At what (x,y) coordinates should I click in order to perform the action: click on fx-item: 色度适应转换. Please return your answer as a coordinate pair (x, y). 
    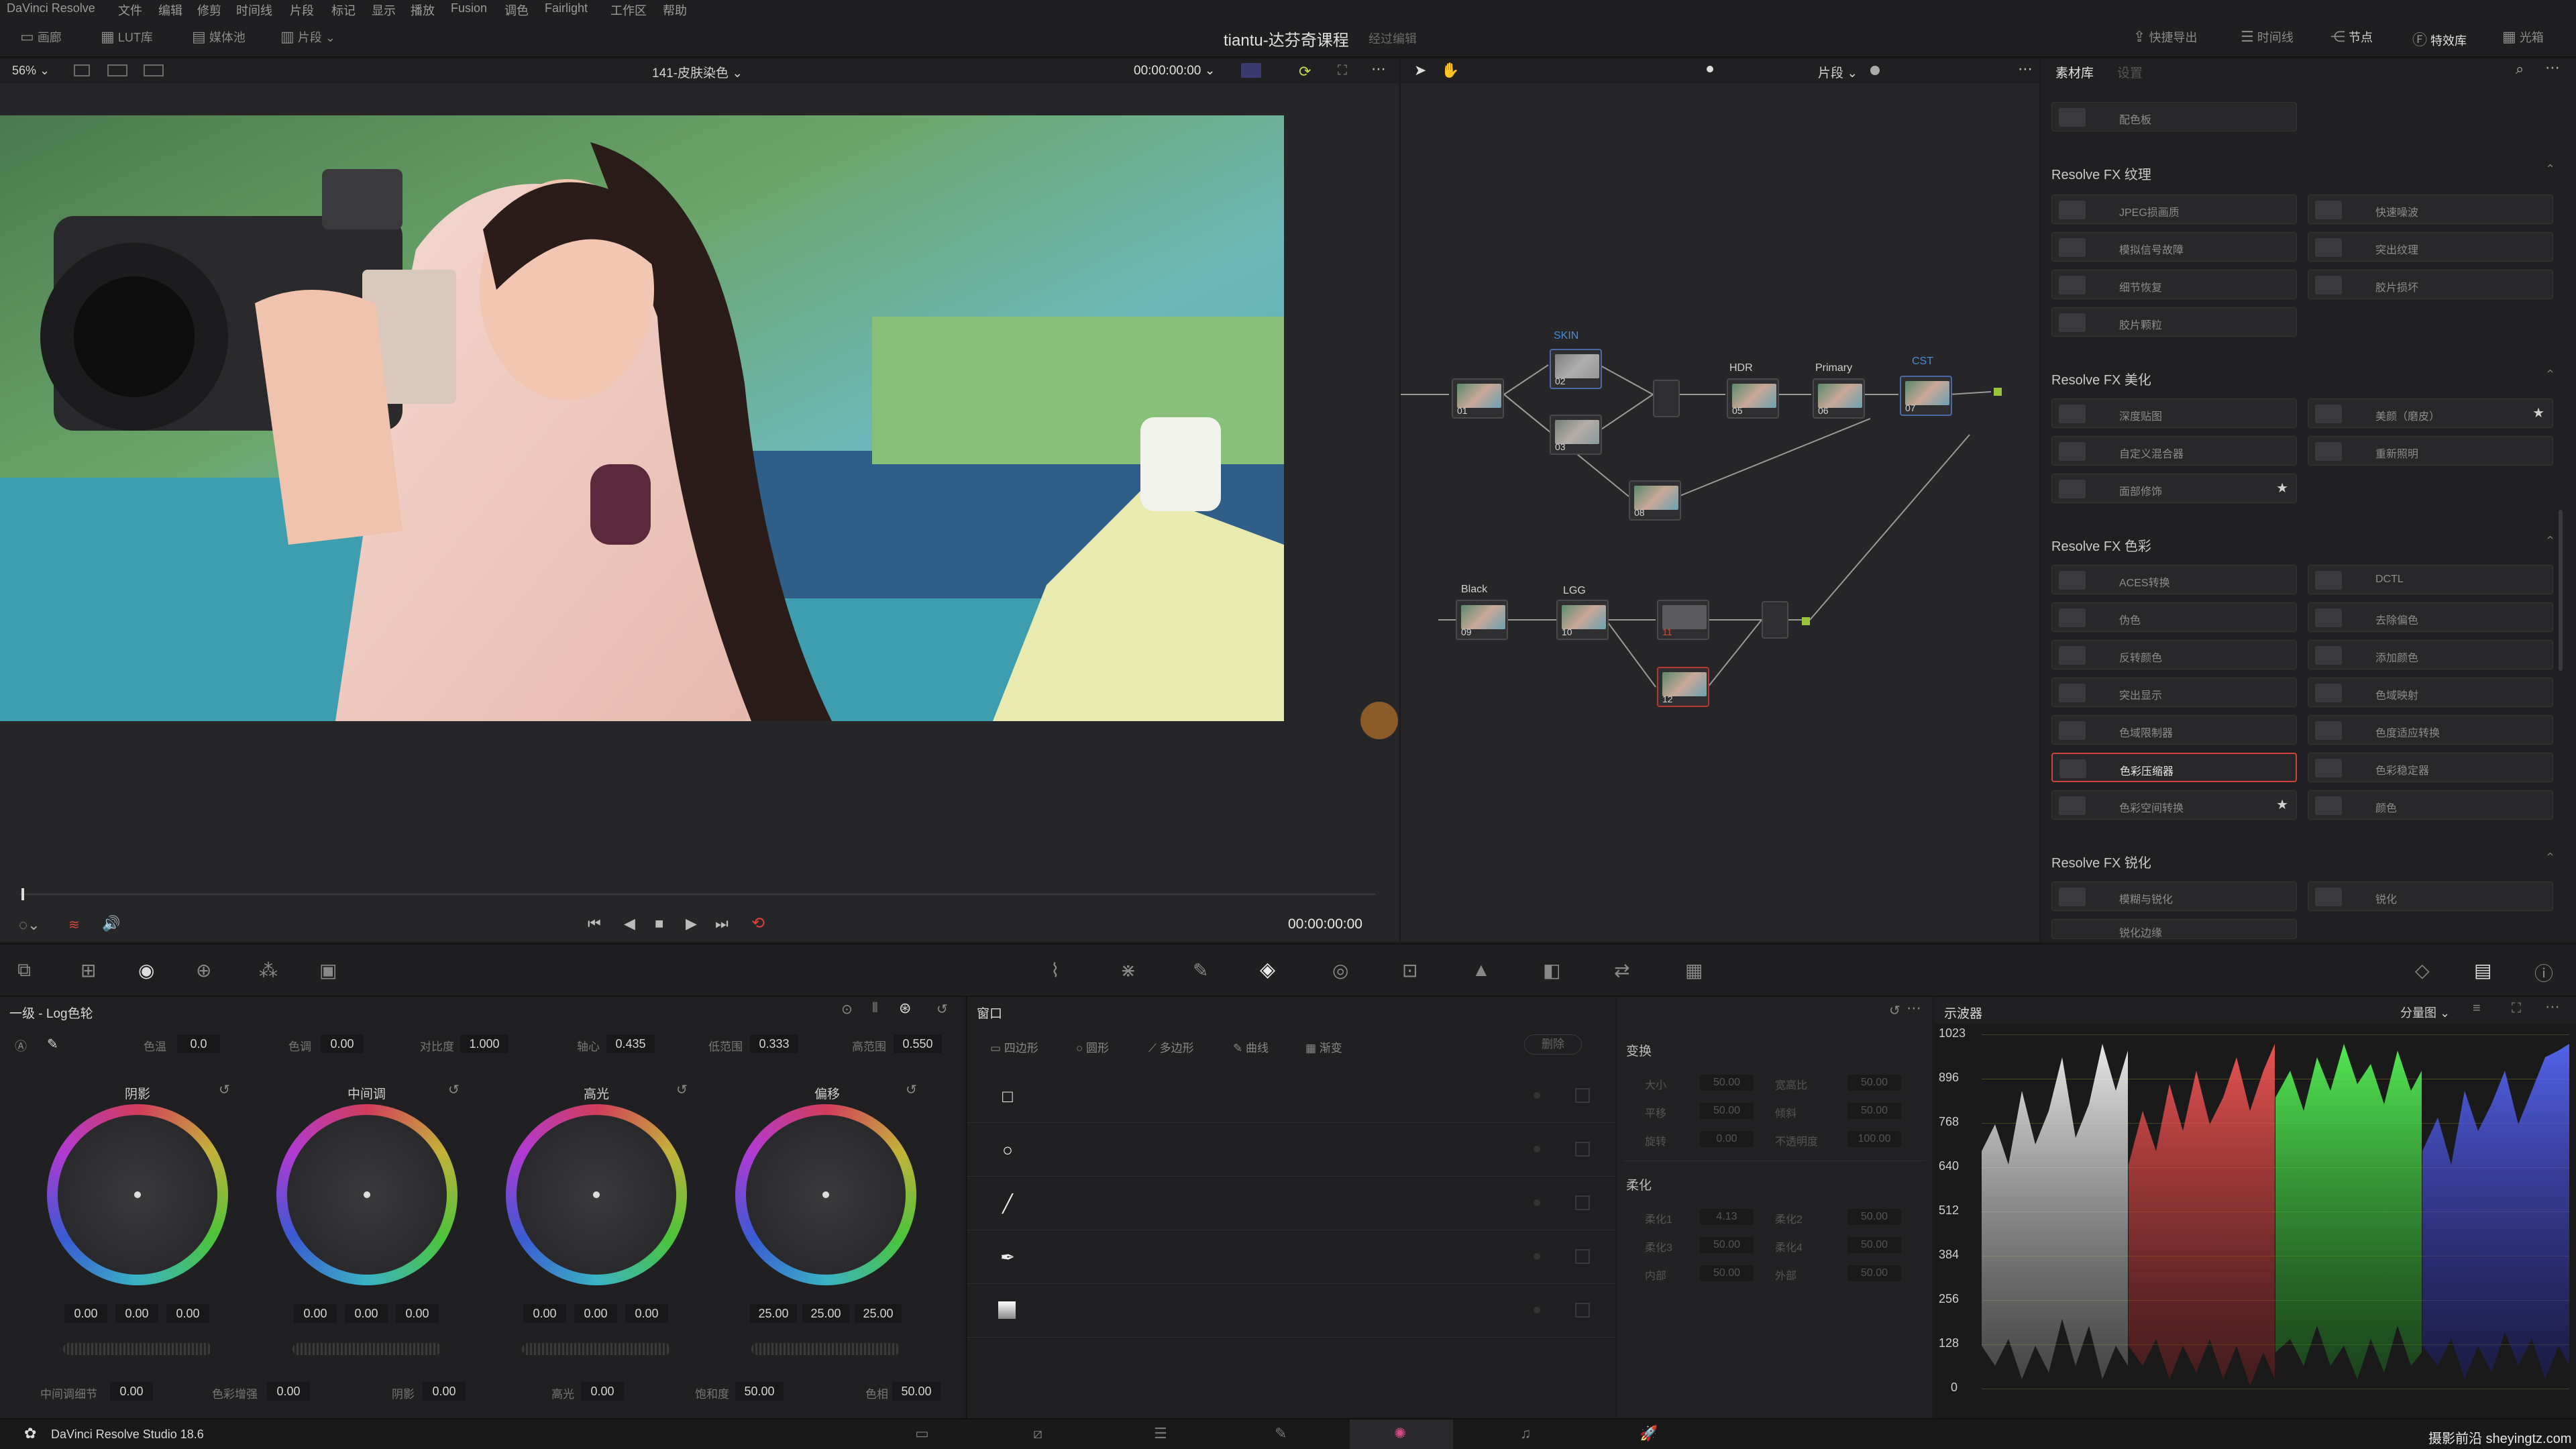
    Looking at the image, I should click on (2430, 730).